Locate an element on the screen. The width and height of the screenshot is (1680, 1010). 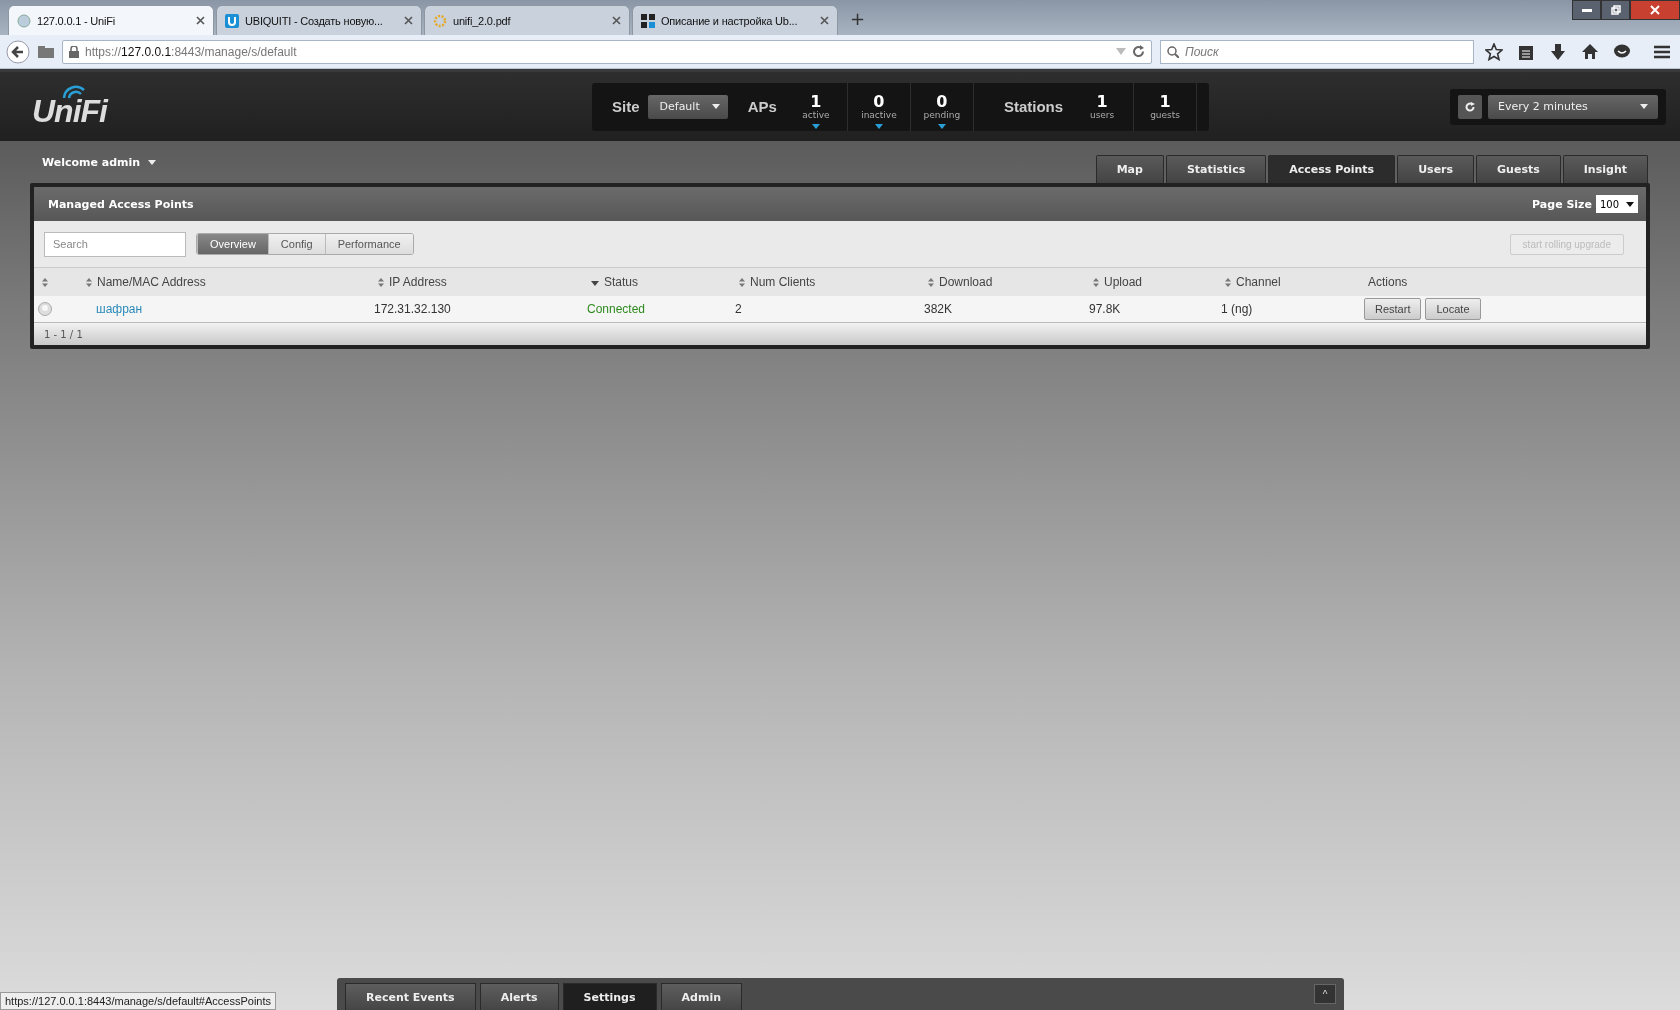
address-bar: https://127.0.0.1:8443/manage/s/default is located at coordinates (607, 51).